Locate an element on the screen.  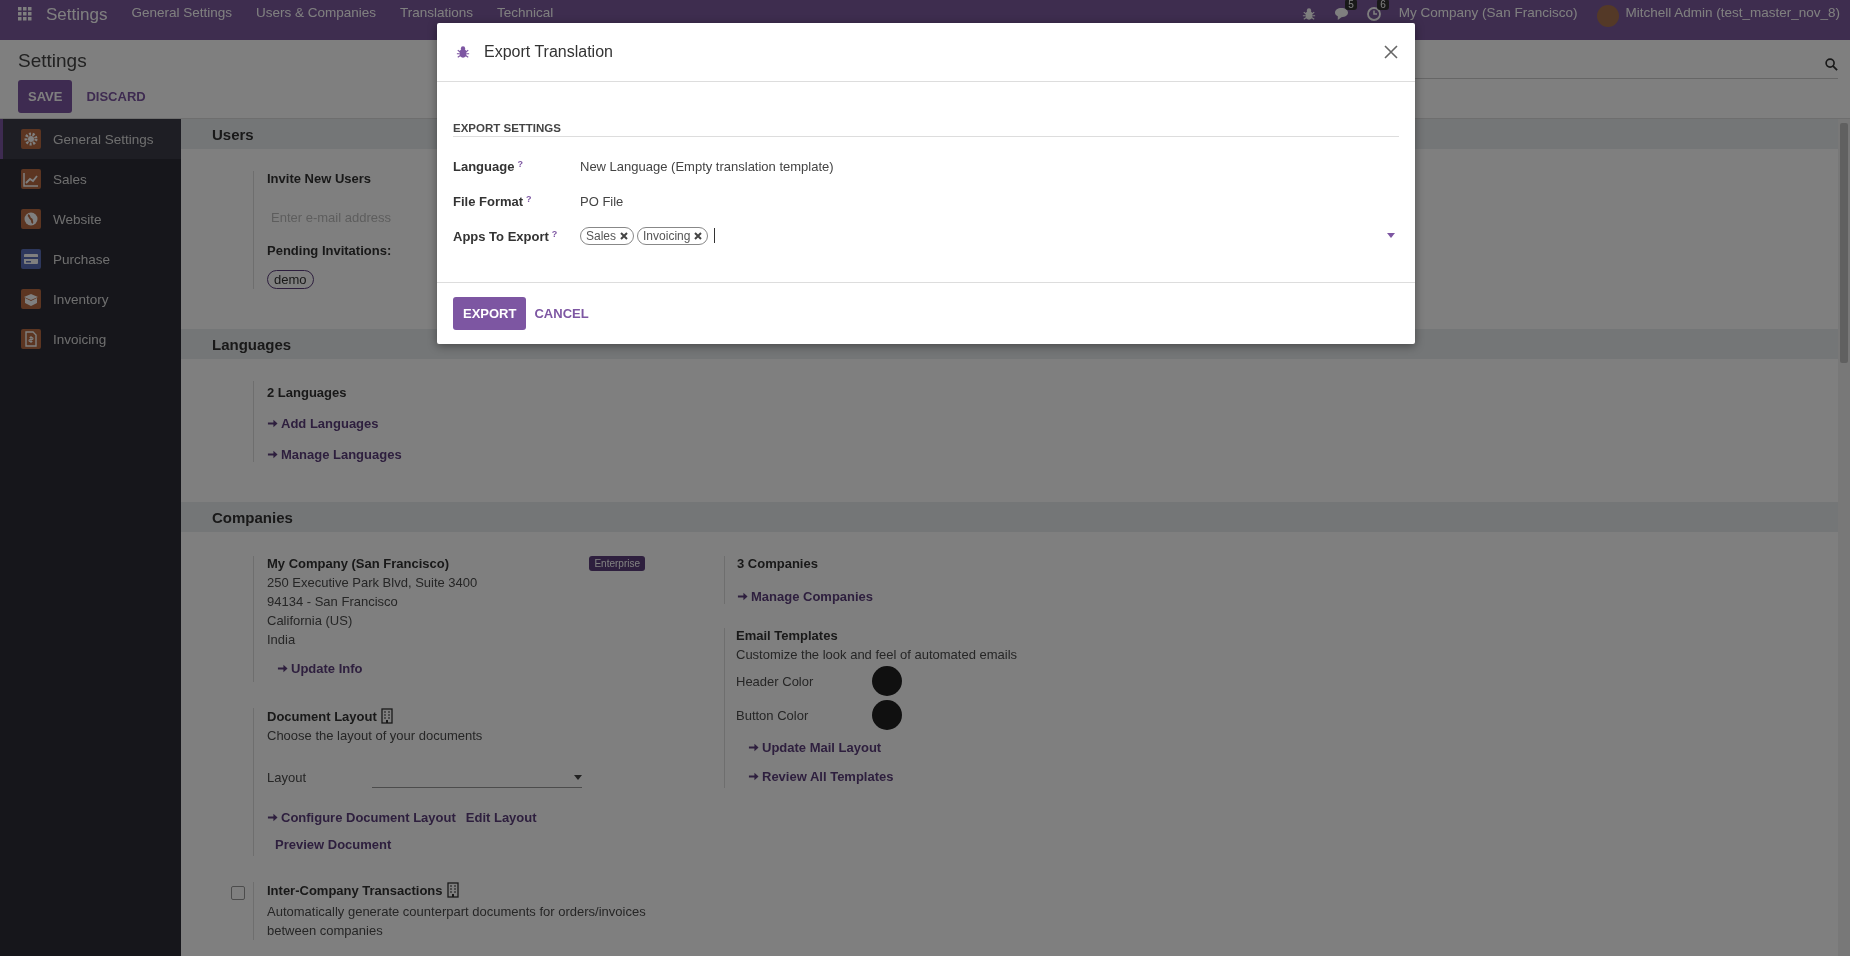
link: Add Languages is located at coordinates (323, 423).